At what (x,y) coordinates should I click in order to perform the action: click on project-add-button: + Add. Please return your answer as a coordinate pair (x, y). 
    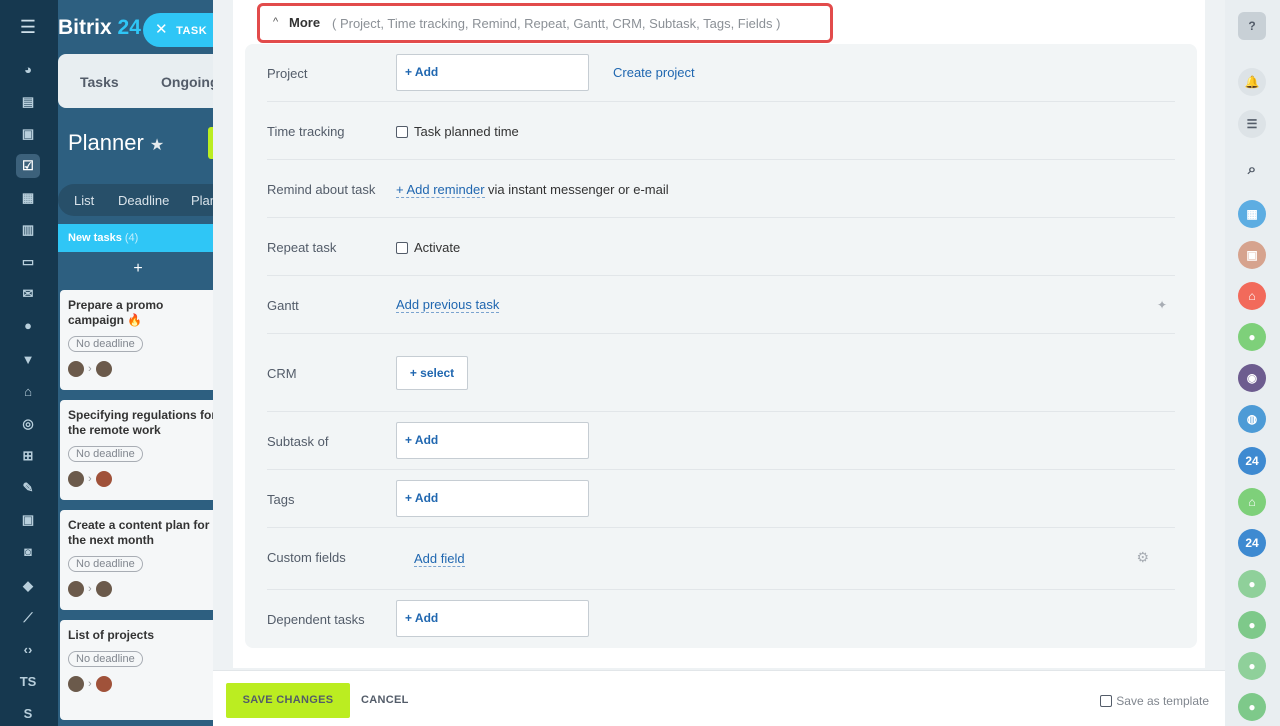
    Looking at the image, I should click on (492, 72).